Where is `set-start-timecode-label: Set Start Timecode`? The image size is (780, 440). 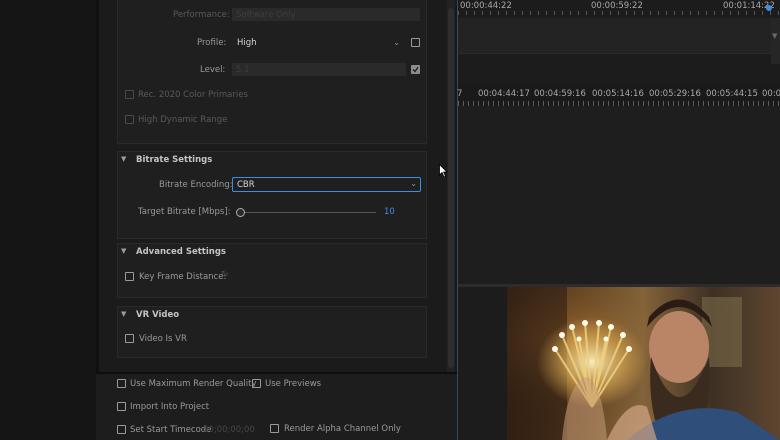
set-start-timecode-label: Set Start Timecode is located at coordinates (171, 430).